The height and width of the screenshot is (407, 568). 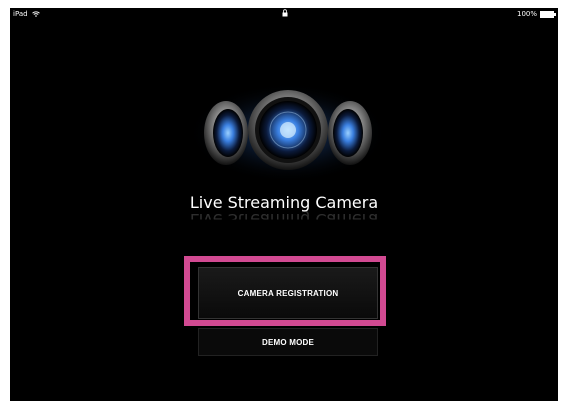 I want to click on camera-lens-logo, so click(x=288, y=133).